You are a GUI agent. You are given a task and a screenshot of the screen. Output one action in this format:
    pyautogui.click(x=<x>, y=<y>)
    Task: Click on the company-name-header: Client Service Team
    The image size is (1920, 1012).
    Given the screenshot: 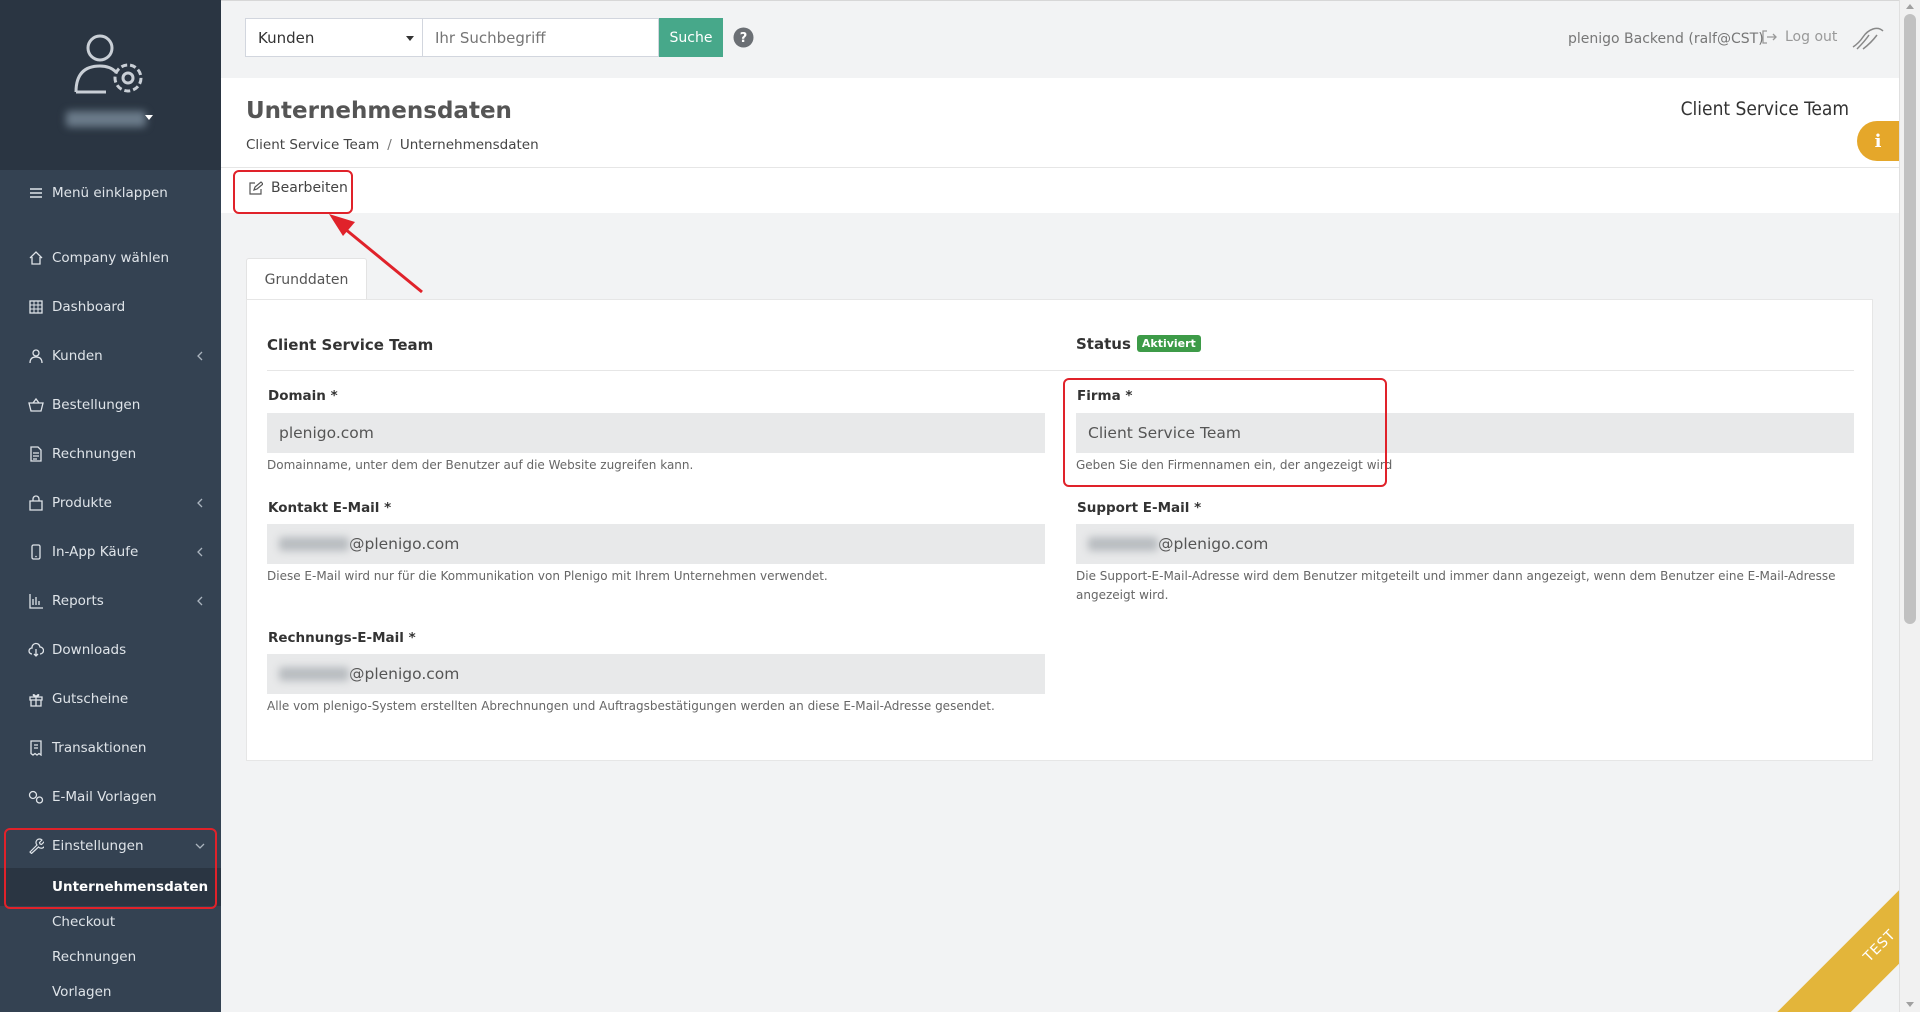 What is the action you would take?
    pyautogui.click(x=1764, y=109)
    